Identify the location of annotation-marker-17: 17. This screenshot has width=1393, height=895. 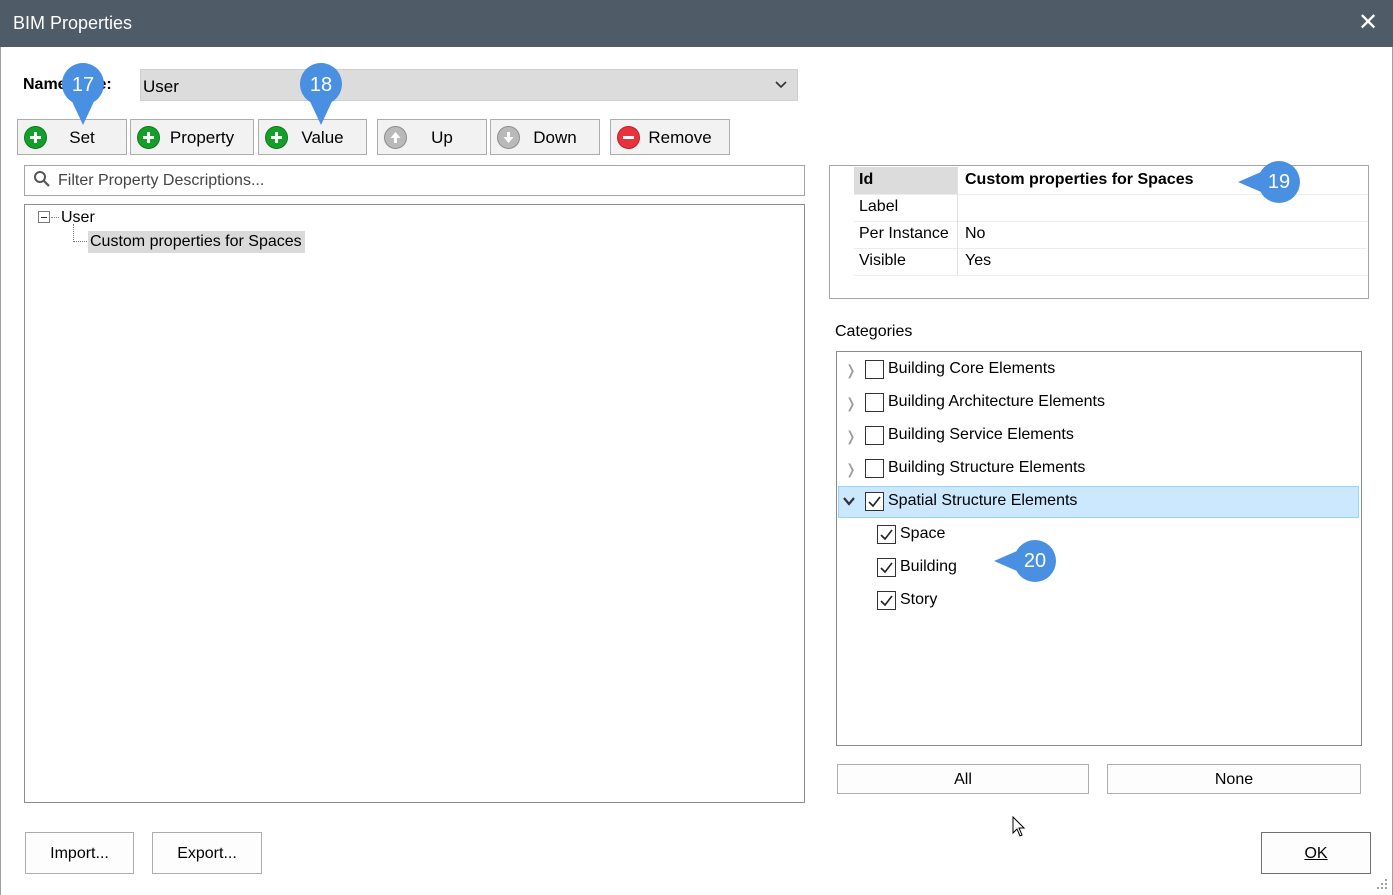
(83, 94).